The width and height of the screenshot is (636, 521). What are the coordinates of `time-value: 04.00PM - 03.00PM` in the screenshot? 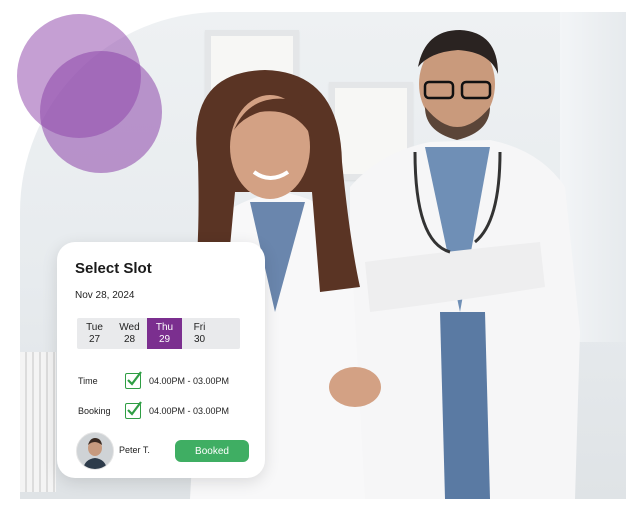 It's located at (189, 381).